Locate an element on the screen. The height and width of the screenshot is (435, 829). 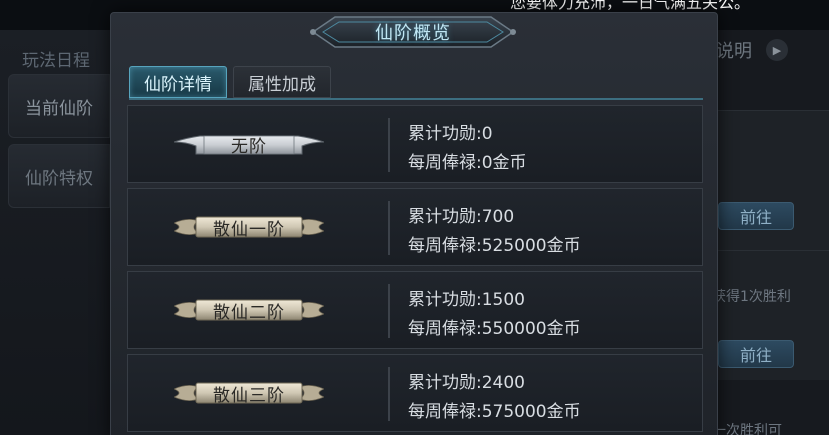
rank-merit: 累计功勋:0 is located at coordinates (450, 131).